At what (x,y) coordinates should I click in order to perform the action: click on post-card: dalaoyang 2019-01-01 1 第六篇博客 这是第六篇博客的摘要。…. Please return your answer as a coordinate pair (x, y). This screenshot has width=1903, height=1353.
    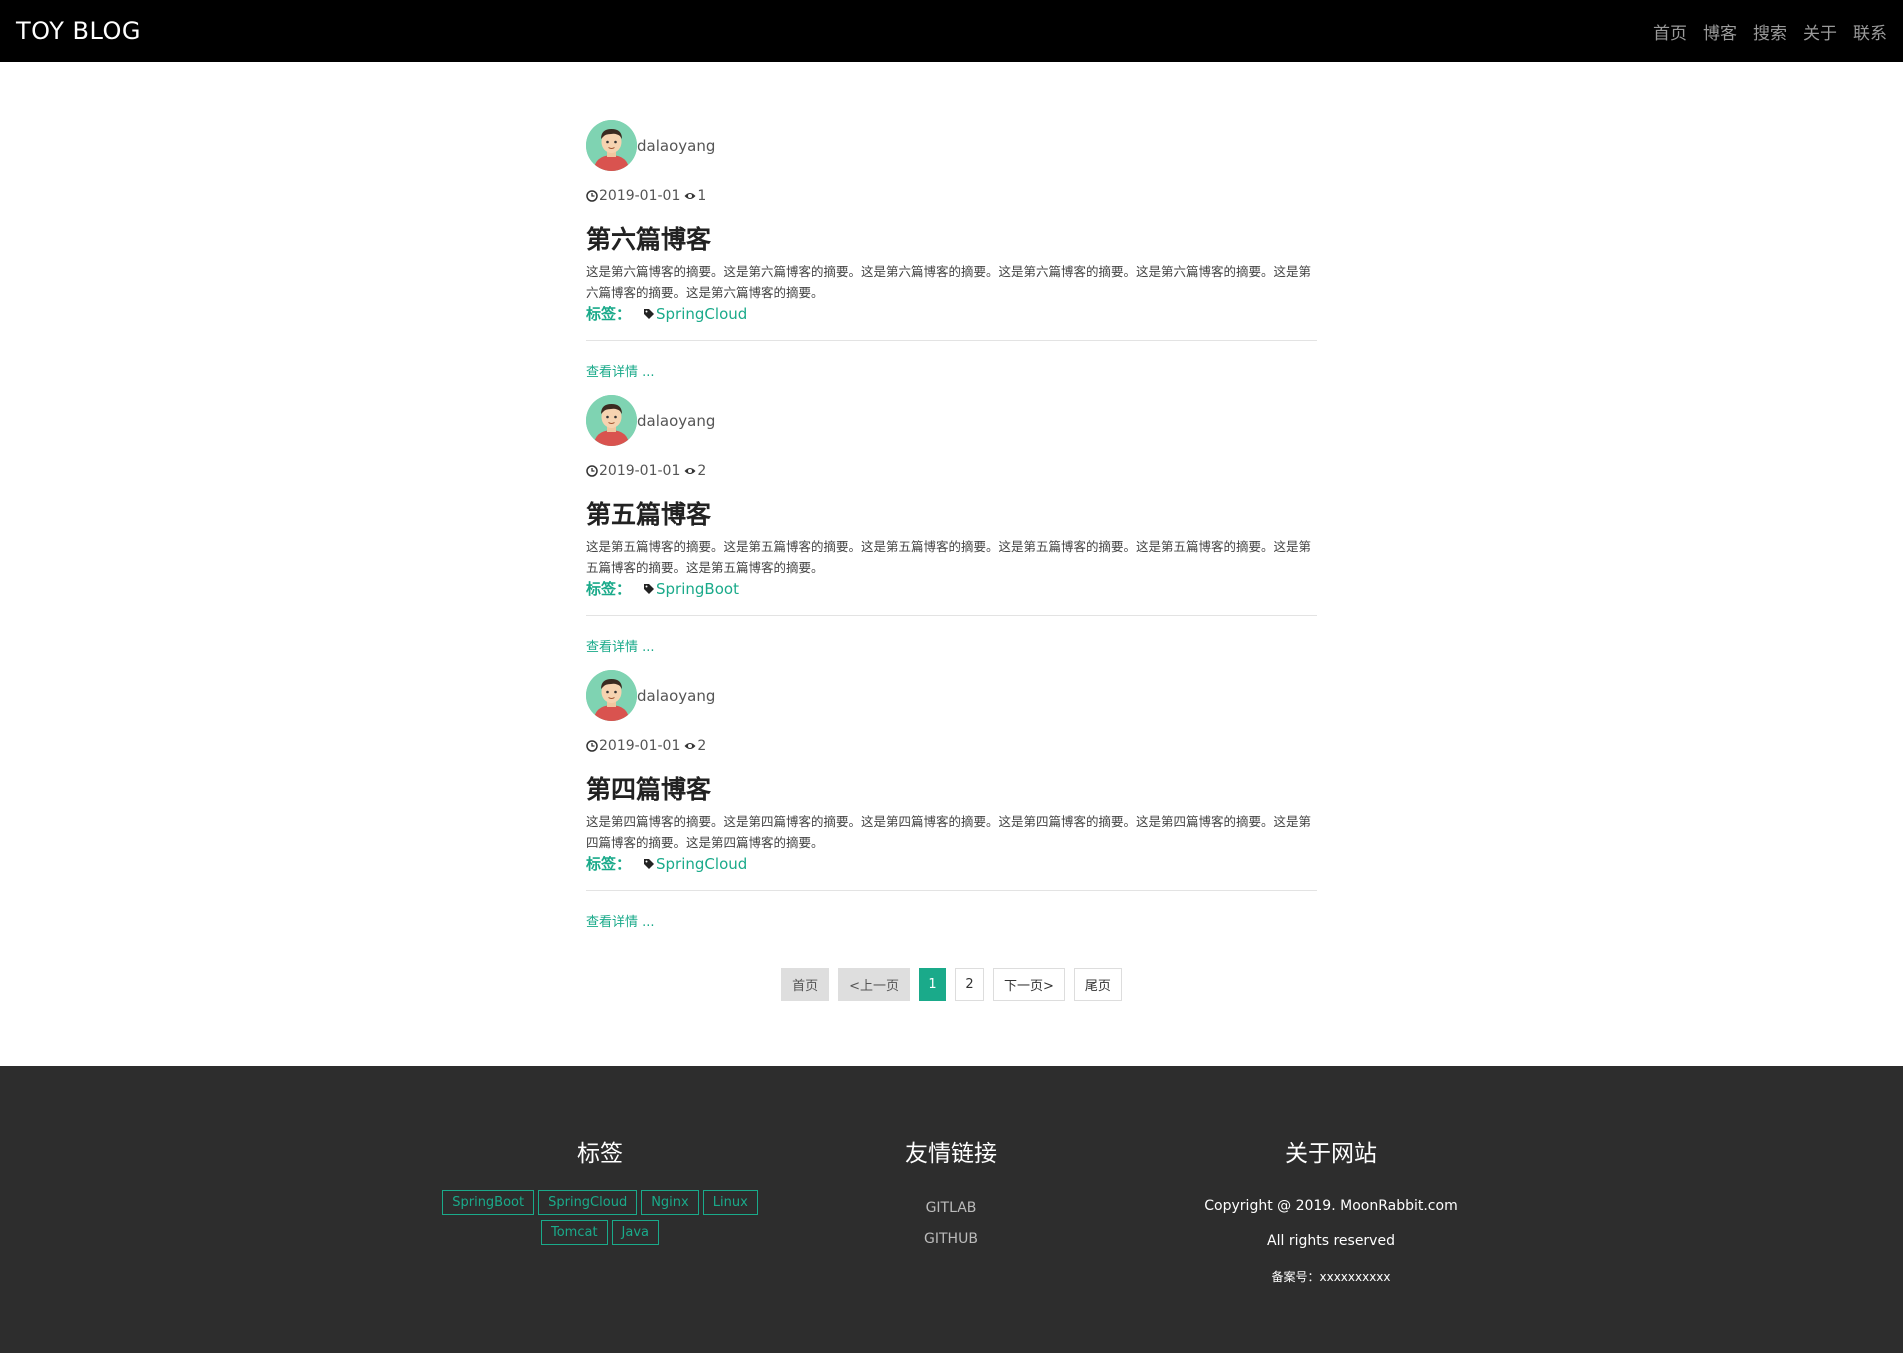
    Looking at the image, I should click on (951, 257).